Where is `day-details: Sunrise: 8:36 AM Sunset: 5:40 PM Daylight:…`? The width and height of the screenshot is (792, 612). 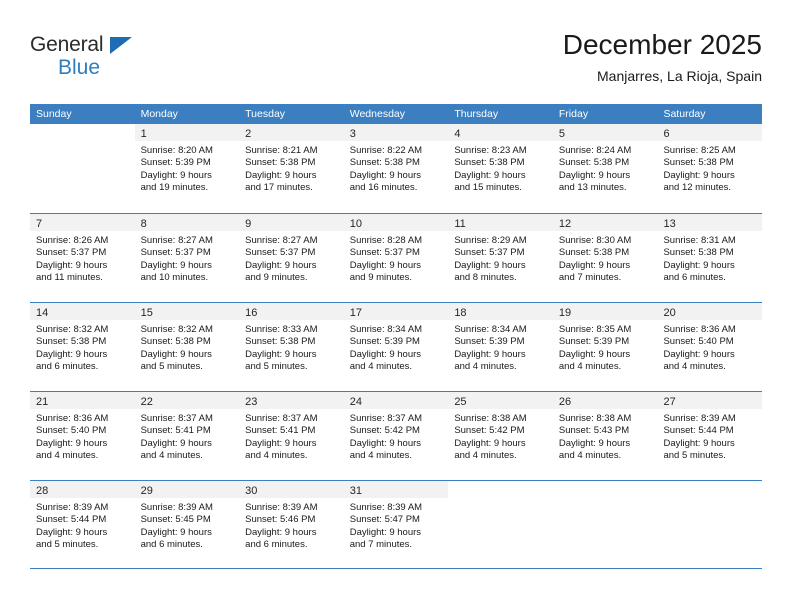 day-details: Sunrise: 8:36 AM Sunset: 5:40 PM Daylight:… is located at coordinates (709, 347).